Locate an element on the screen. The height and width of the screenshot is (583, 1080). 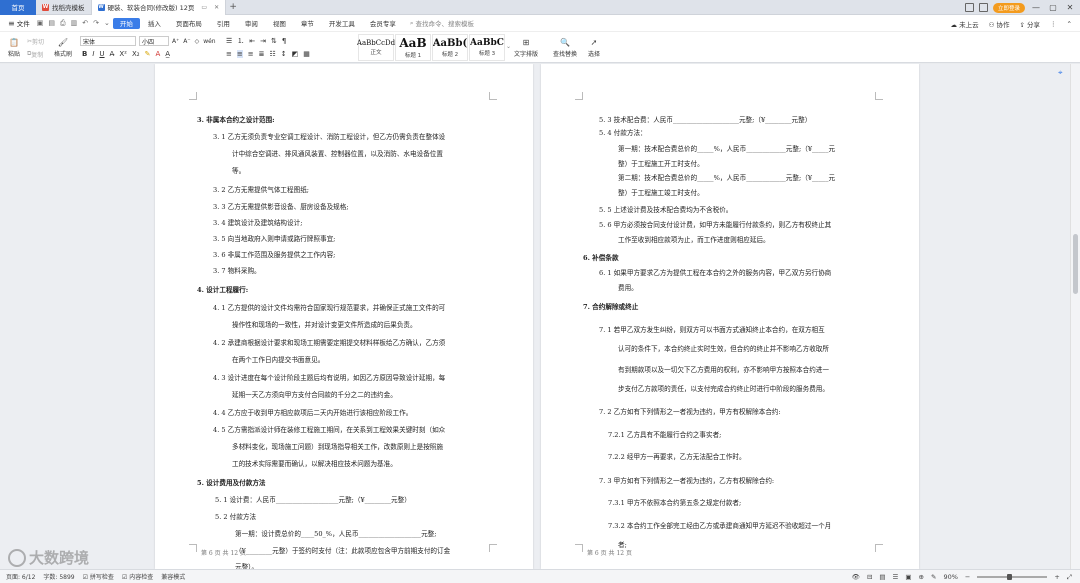
align-left-icon: ≡ is located at coordinates (229, 54).